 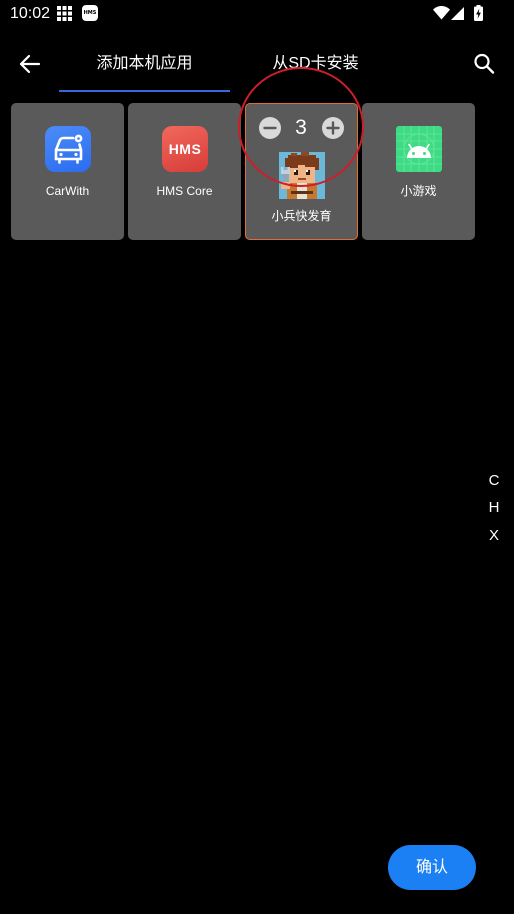 I want to click on minus-circle-icon, so click(x=270, y=128).